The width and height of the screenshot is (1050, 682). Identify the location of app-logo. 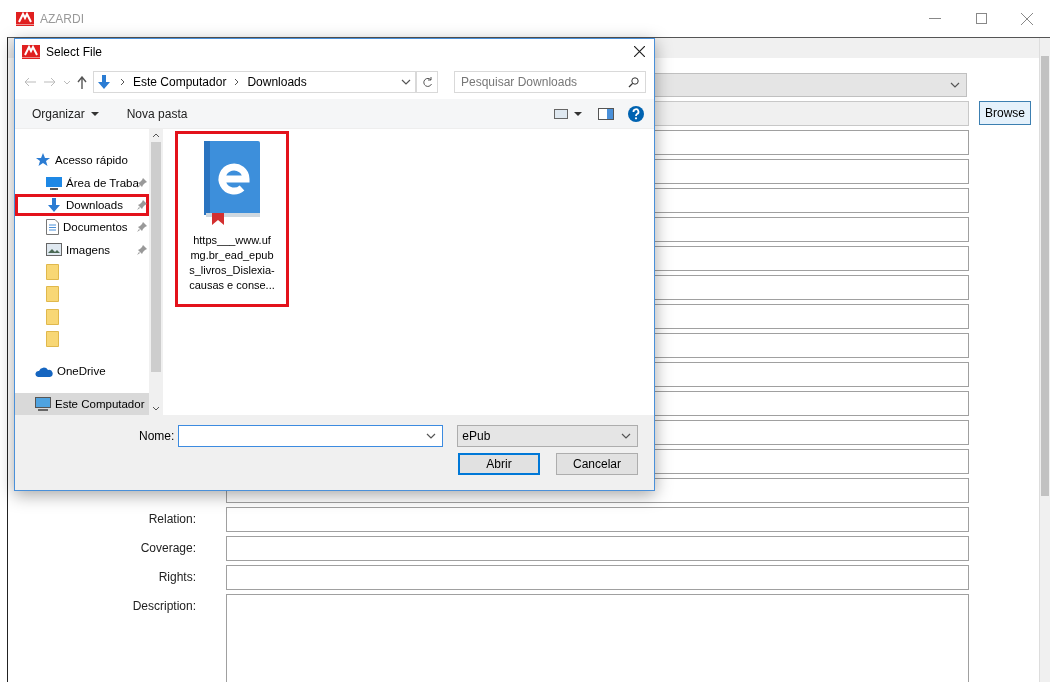
(25, 18).